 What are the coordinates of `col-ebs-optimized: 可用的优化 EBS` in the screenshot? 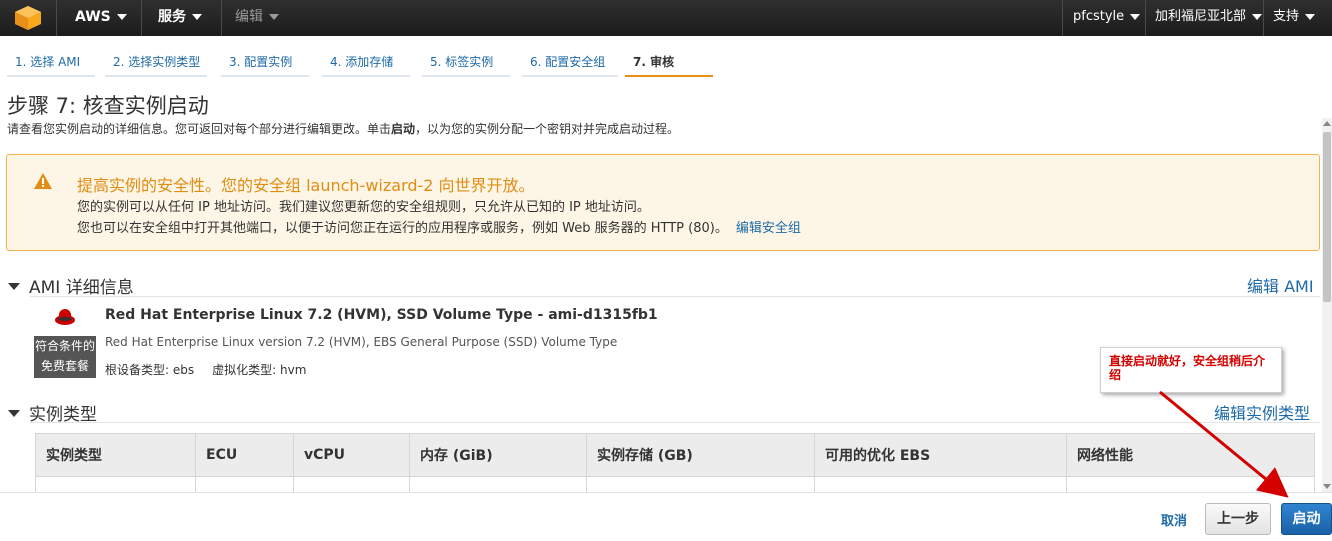 It's located at (940, 455).